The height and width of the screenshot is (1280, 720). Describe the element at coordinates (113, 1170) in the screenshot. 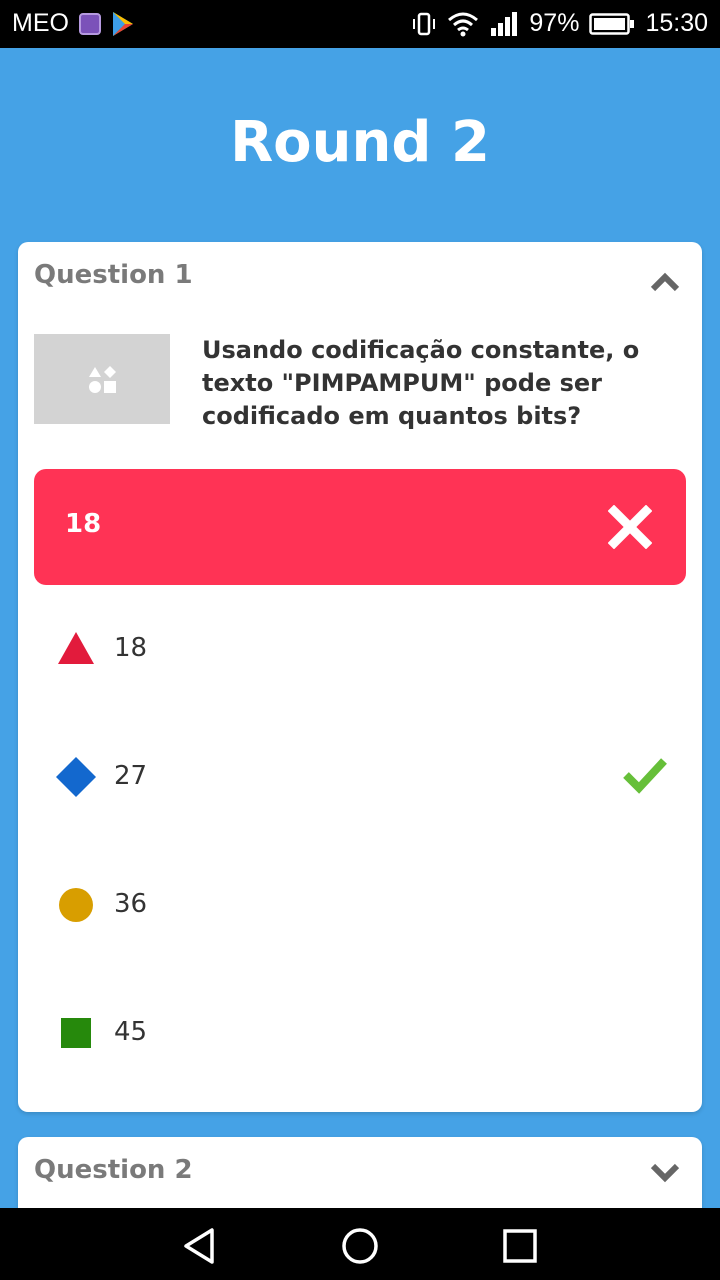

I see `question-2-header: Question 2` at that location.